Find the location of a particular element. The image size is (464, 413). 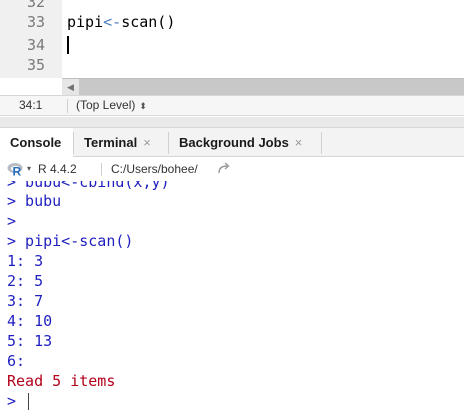

console-tab-bar: Console Terminal × Background Jobs × is located at coordinates (232, 142).